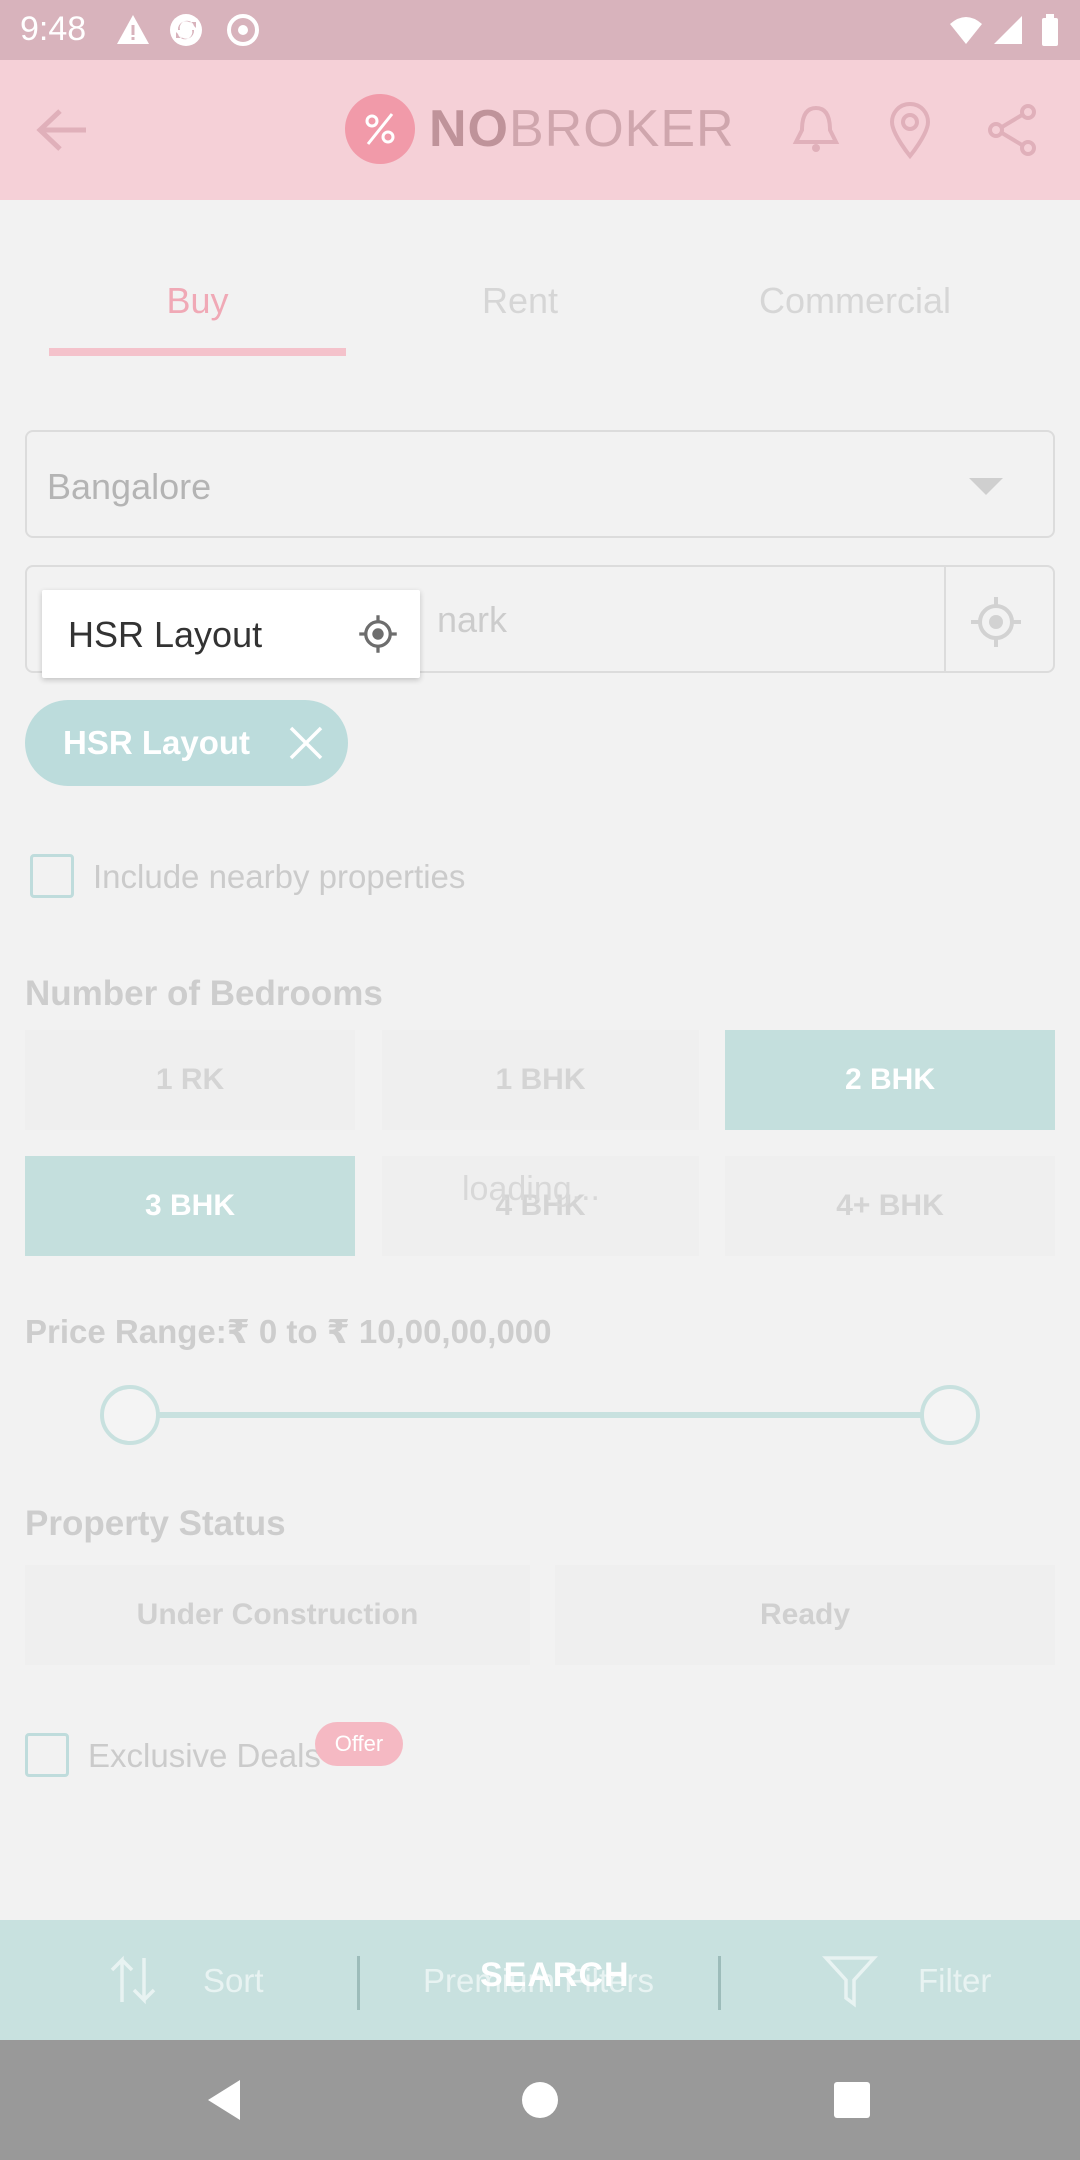  What do you see at coordinates (133, 29) in the screenshot?
I see `warning-icon` at bounding box center [133, 29].